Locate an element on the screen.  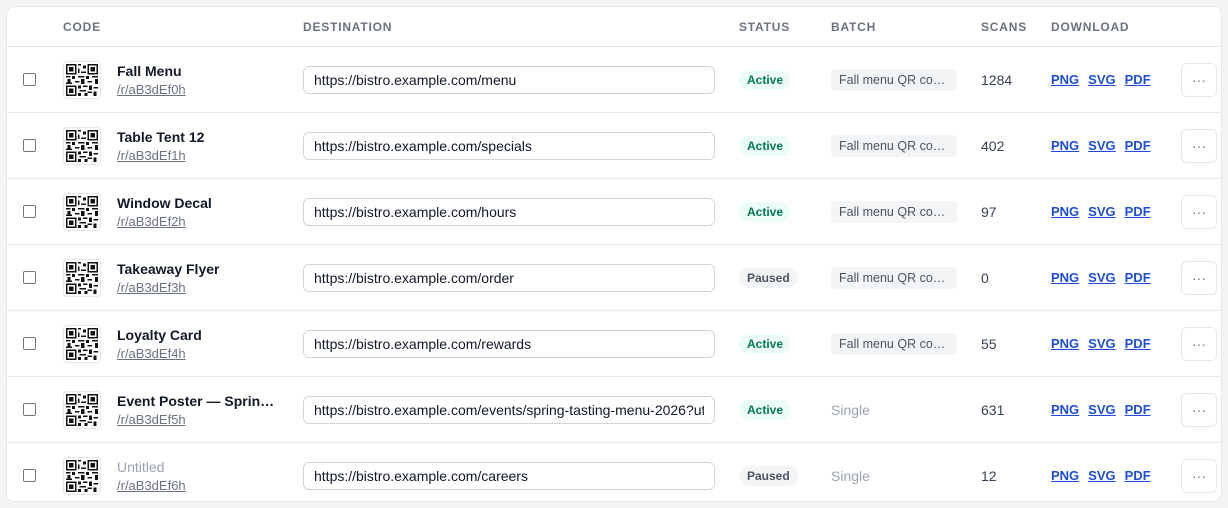
code-short-link: /r/aB3dEf4h is located at coordinates (159, 353).